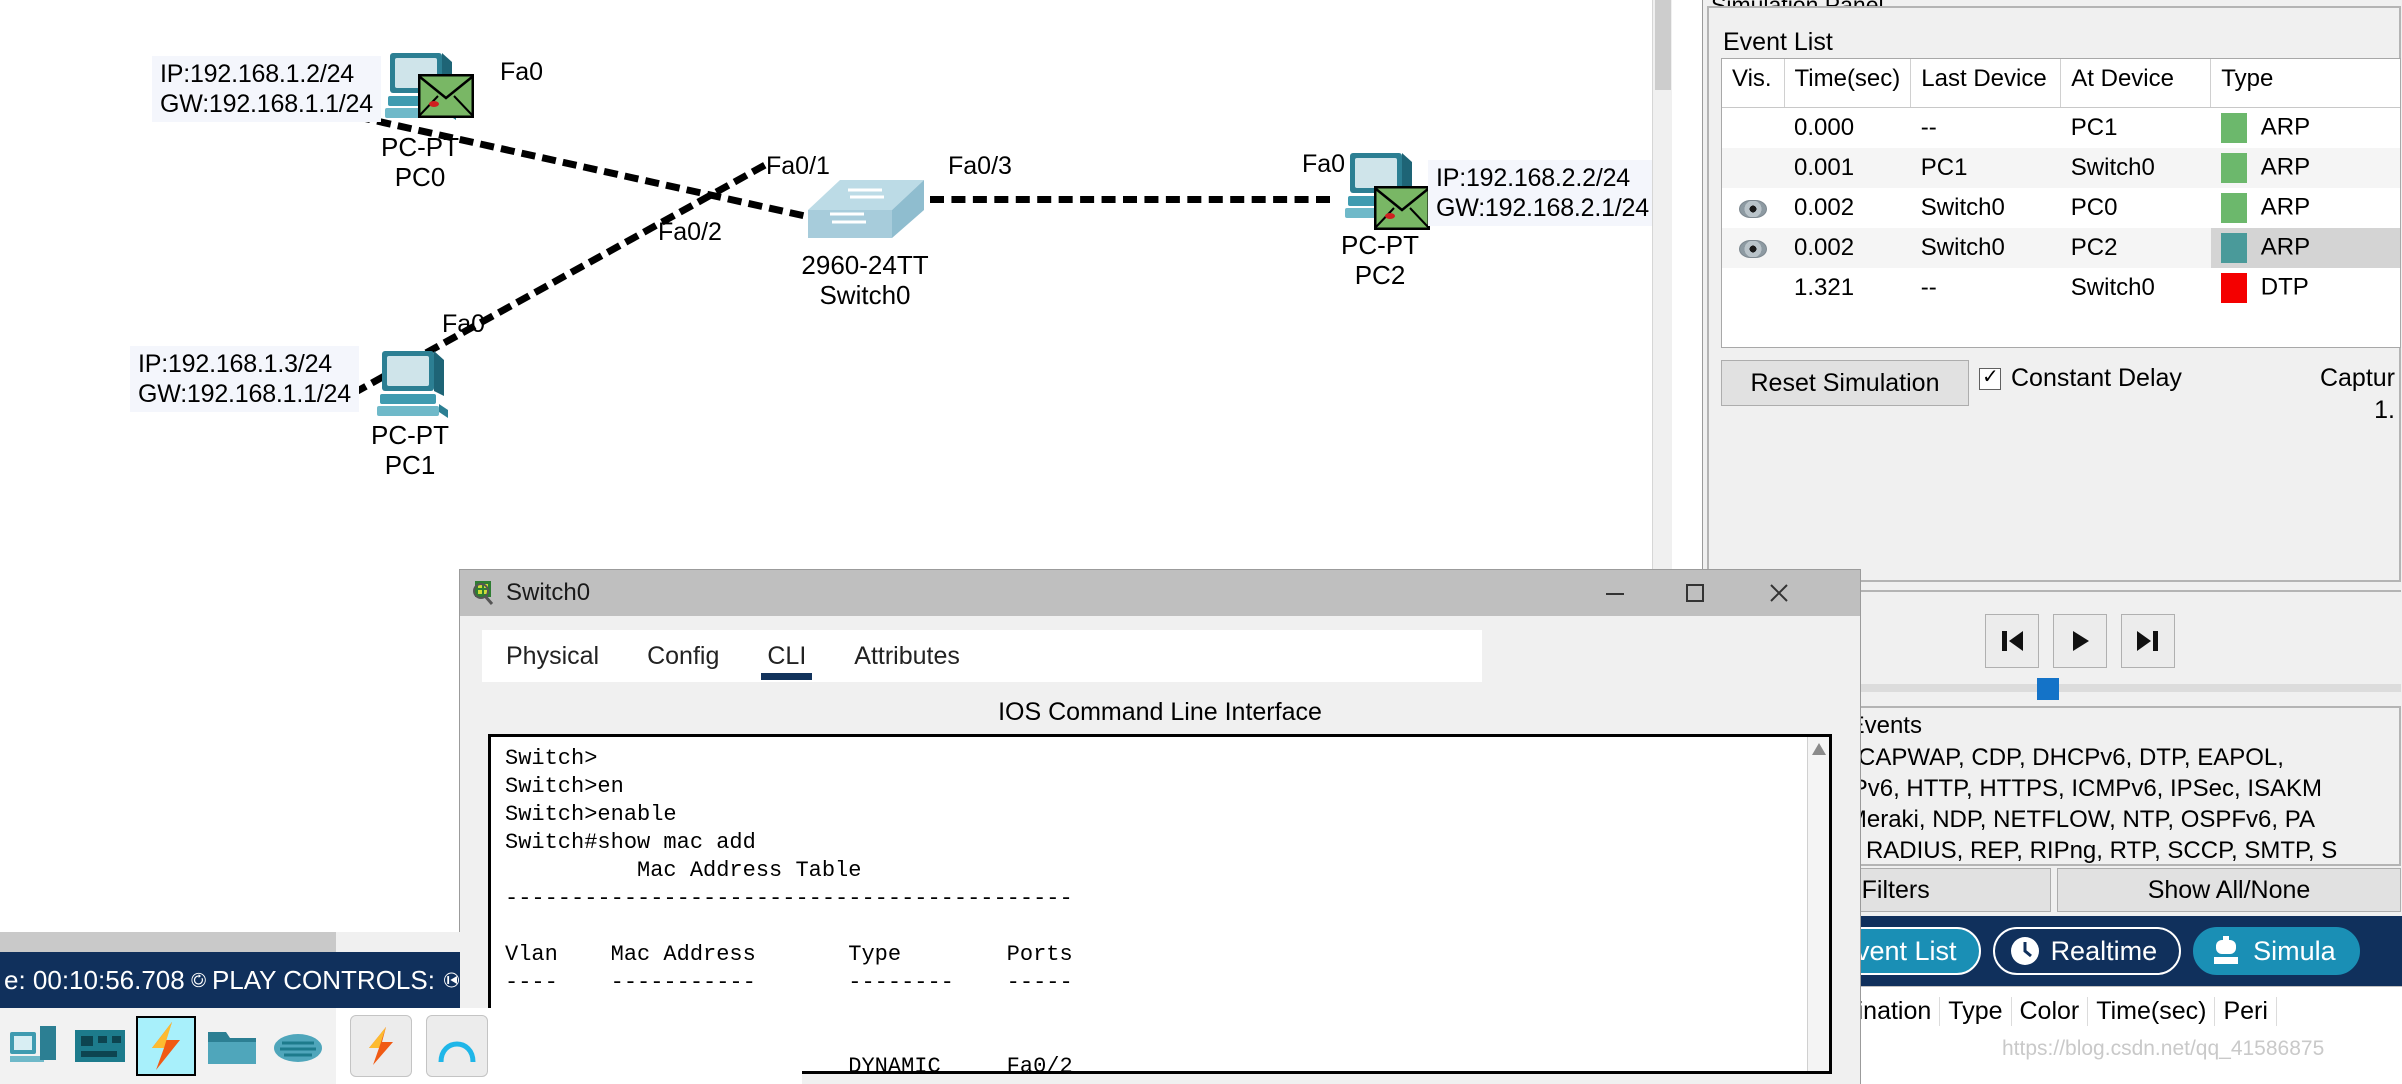  I want to click on constant-delay-toggle: Constant Delay, so click(2080, 378).